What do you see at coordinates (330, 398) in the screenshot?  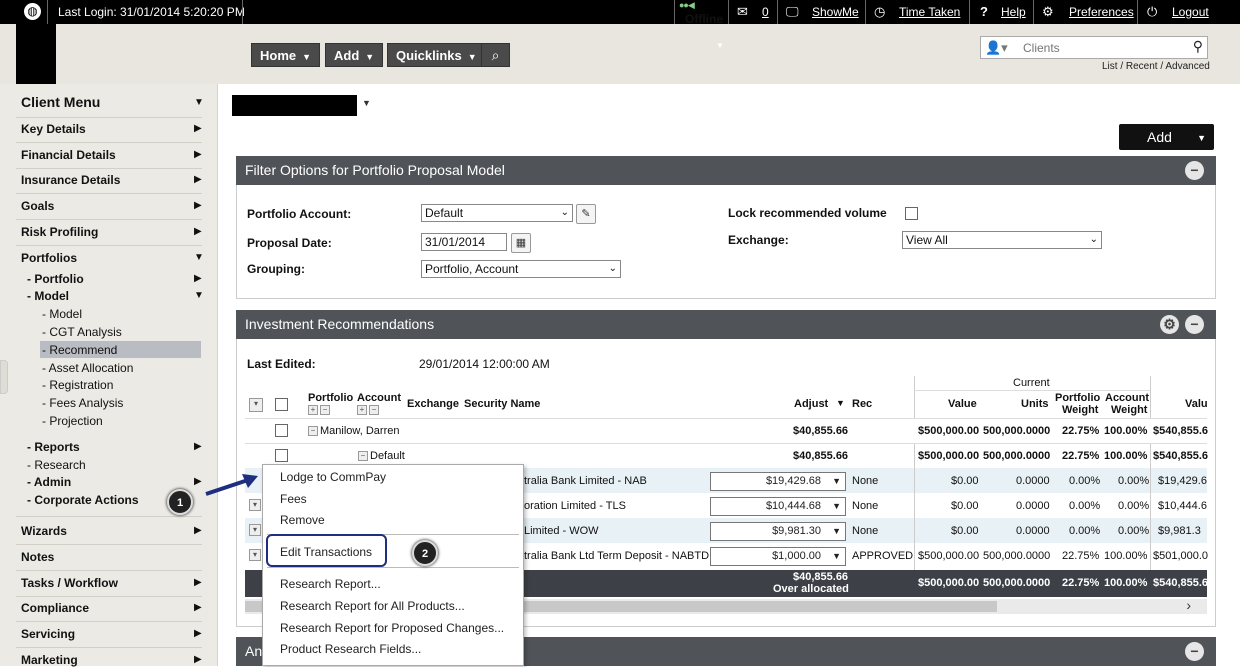 I see `col-portfolio: Portfolio` at bounding box center [330, 398].